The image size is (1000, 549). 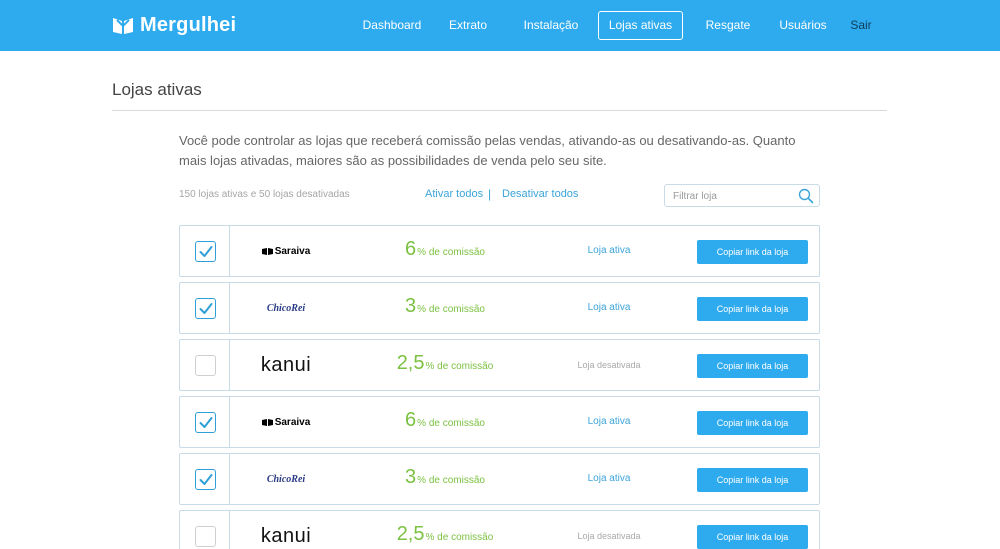 What do you see at coordinates (803, 25) in the screenshot?
I see `nav-usuarios: Usuários` at bounding box center [803, 25].